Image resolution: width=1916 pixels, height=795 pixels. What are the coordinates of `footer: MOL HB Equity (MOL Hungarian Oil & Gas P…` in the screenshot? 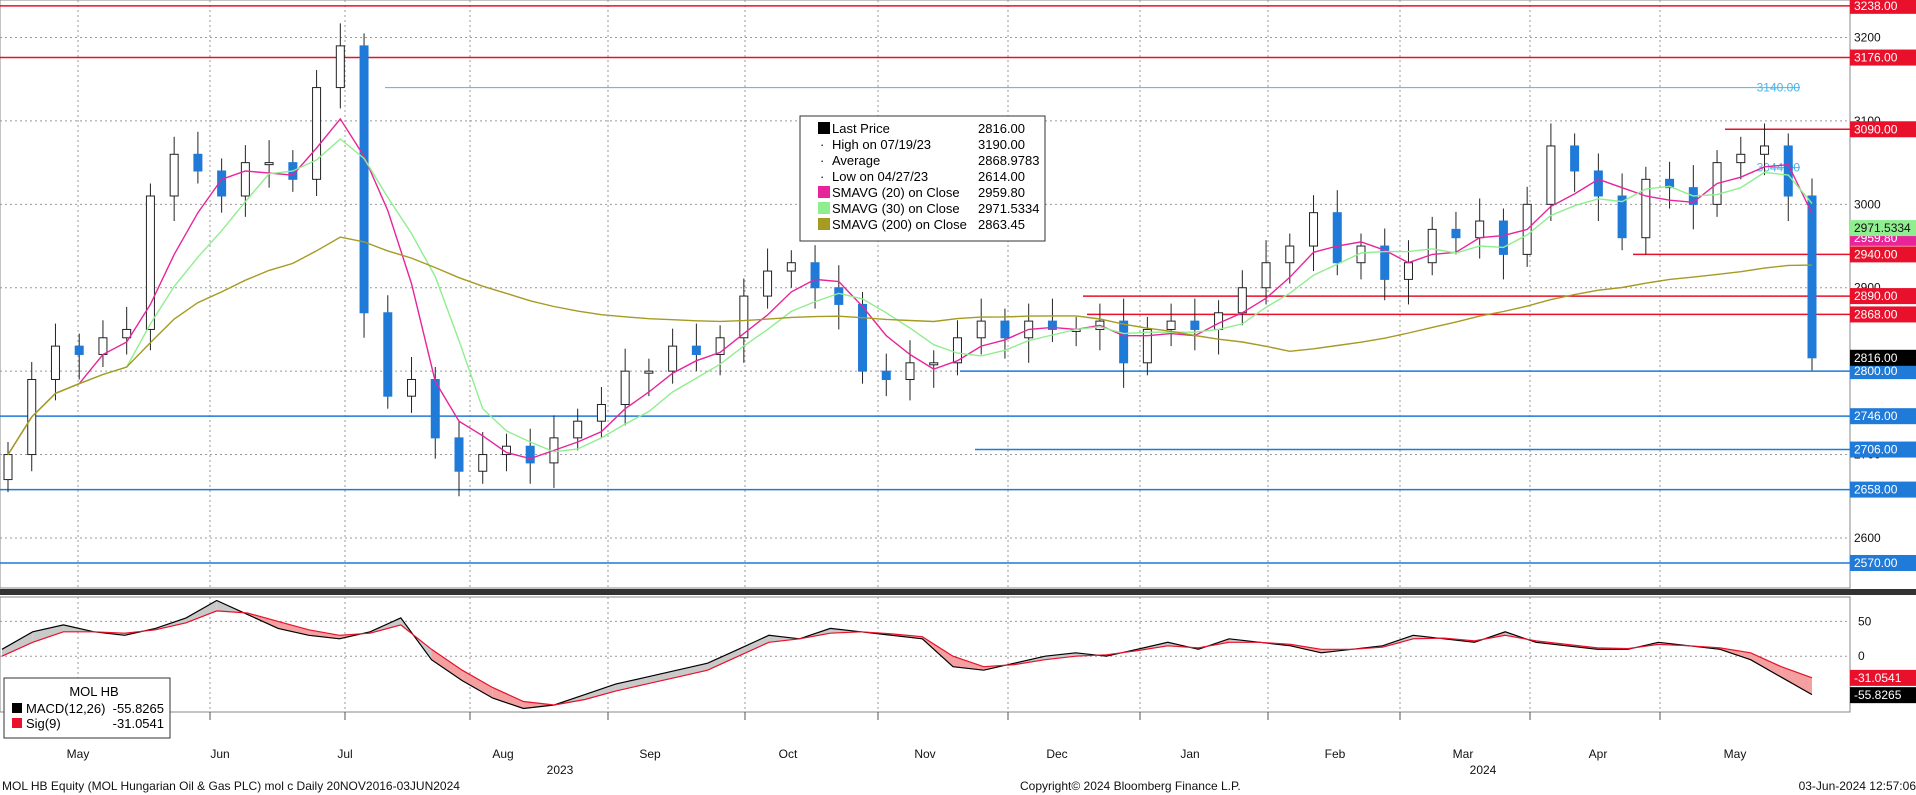 It's located at (959, 786).